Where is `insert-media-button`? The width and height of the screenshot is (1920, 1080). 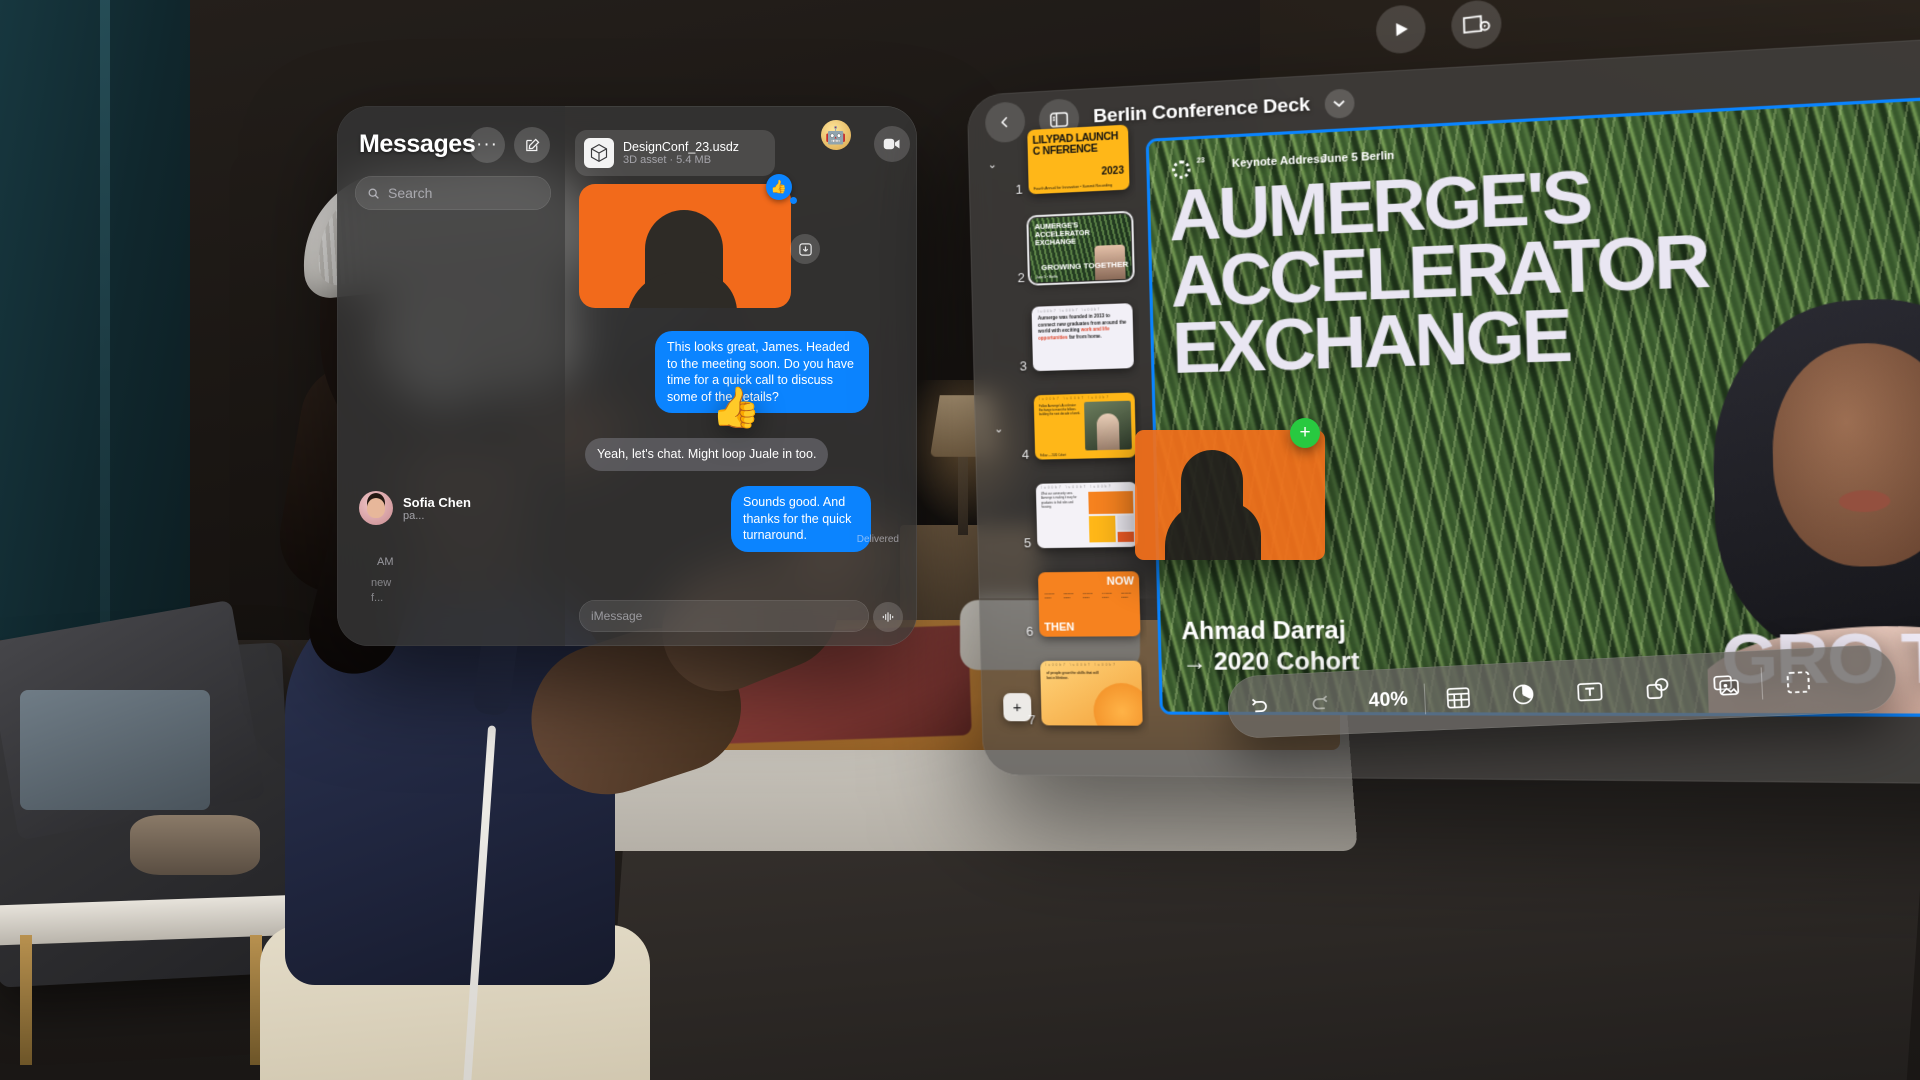 insert-media-button is located at coordinates (1726, 684).